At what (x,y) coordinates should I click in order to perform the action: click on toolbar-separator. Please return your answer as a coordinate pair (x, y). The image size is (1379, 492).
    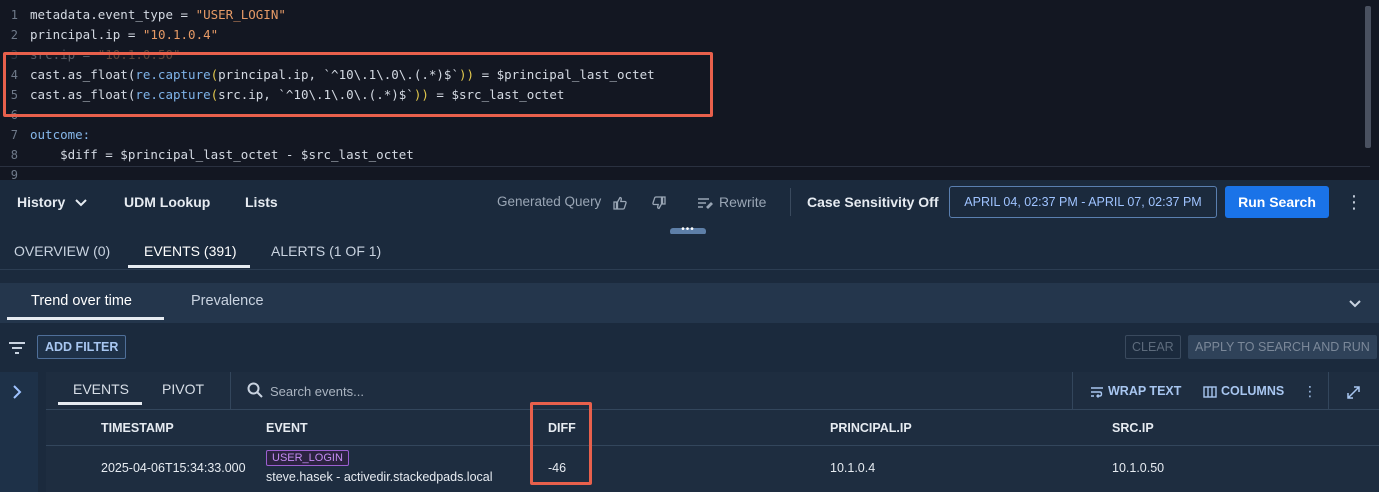
    Looking at the image, I should click on (790, 202).